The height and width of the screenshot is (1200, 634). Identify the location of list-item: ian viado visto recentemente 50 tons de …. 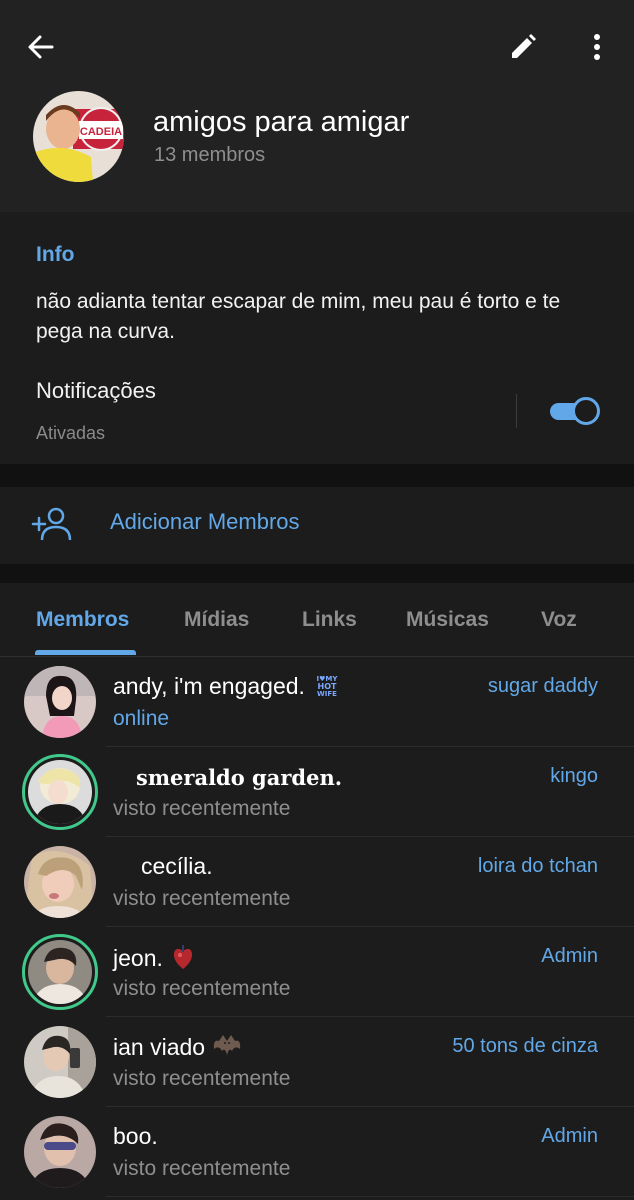
(317, 1062).